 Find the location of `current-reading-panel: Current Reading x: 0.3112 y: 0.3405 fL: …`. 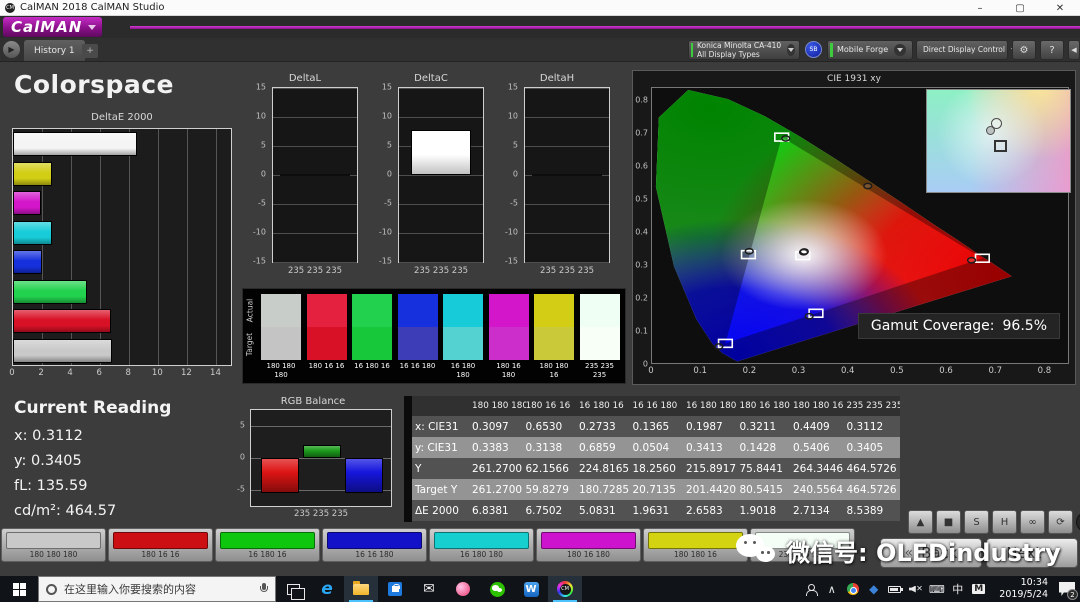

current-reading-panel: Current Reading x: 0.3112 y: 0.3405 fL: … is located at coordinates (92, 463).